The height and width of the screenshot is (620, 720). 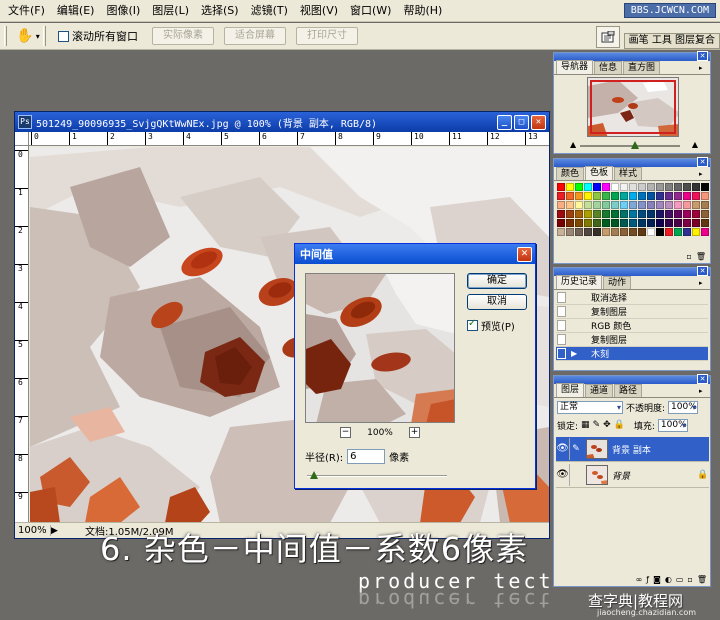 I want to click on fill-field: 100%, so click(x=672, y=425).